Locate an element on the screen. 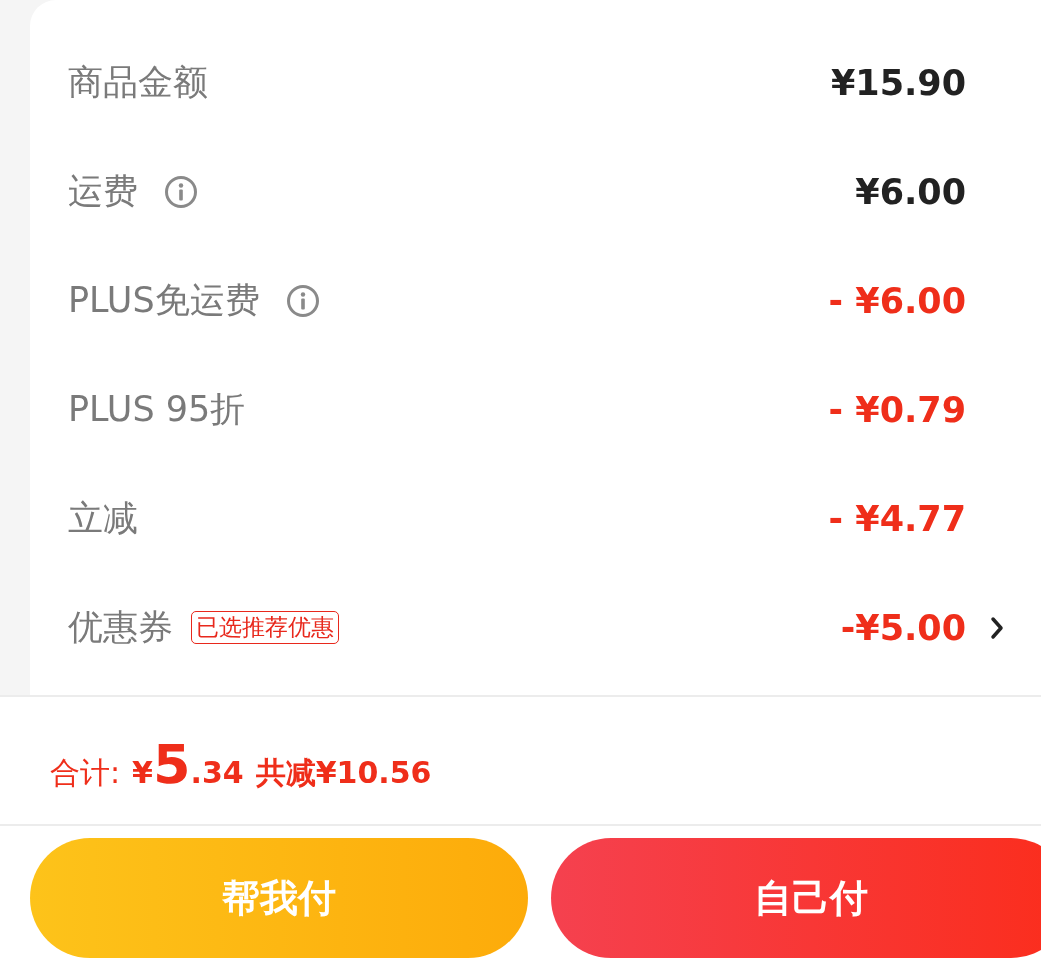 Image resolution: width=1041 pixels, height=975 pixels. amount: - ¥6.00 is located at coordinates (897, 300).